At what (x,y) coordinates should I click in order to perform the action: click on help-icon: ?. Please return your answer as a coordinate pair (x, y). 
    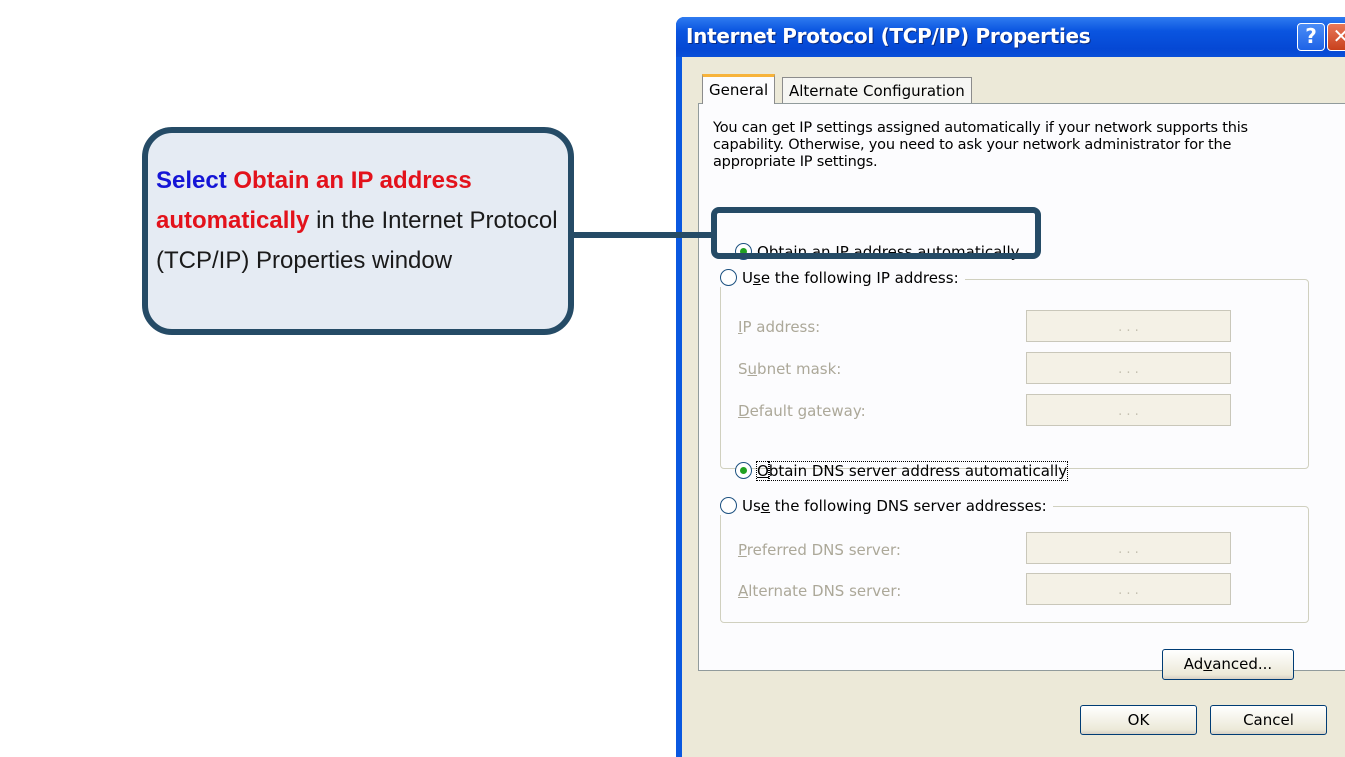
    Looking at the image, I should click on (1311, 37).